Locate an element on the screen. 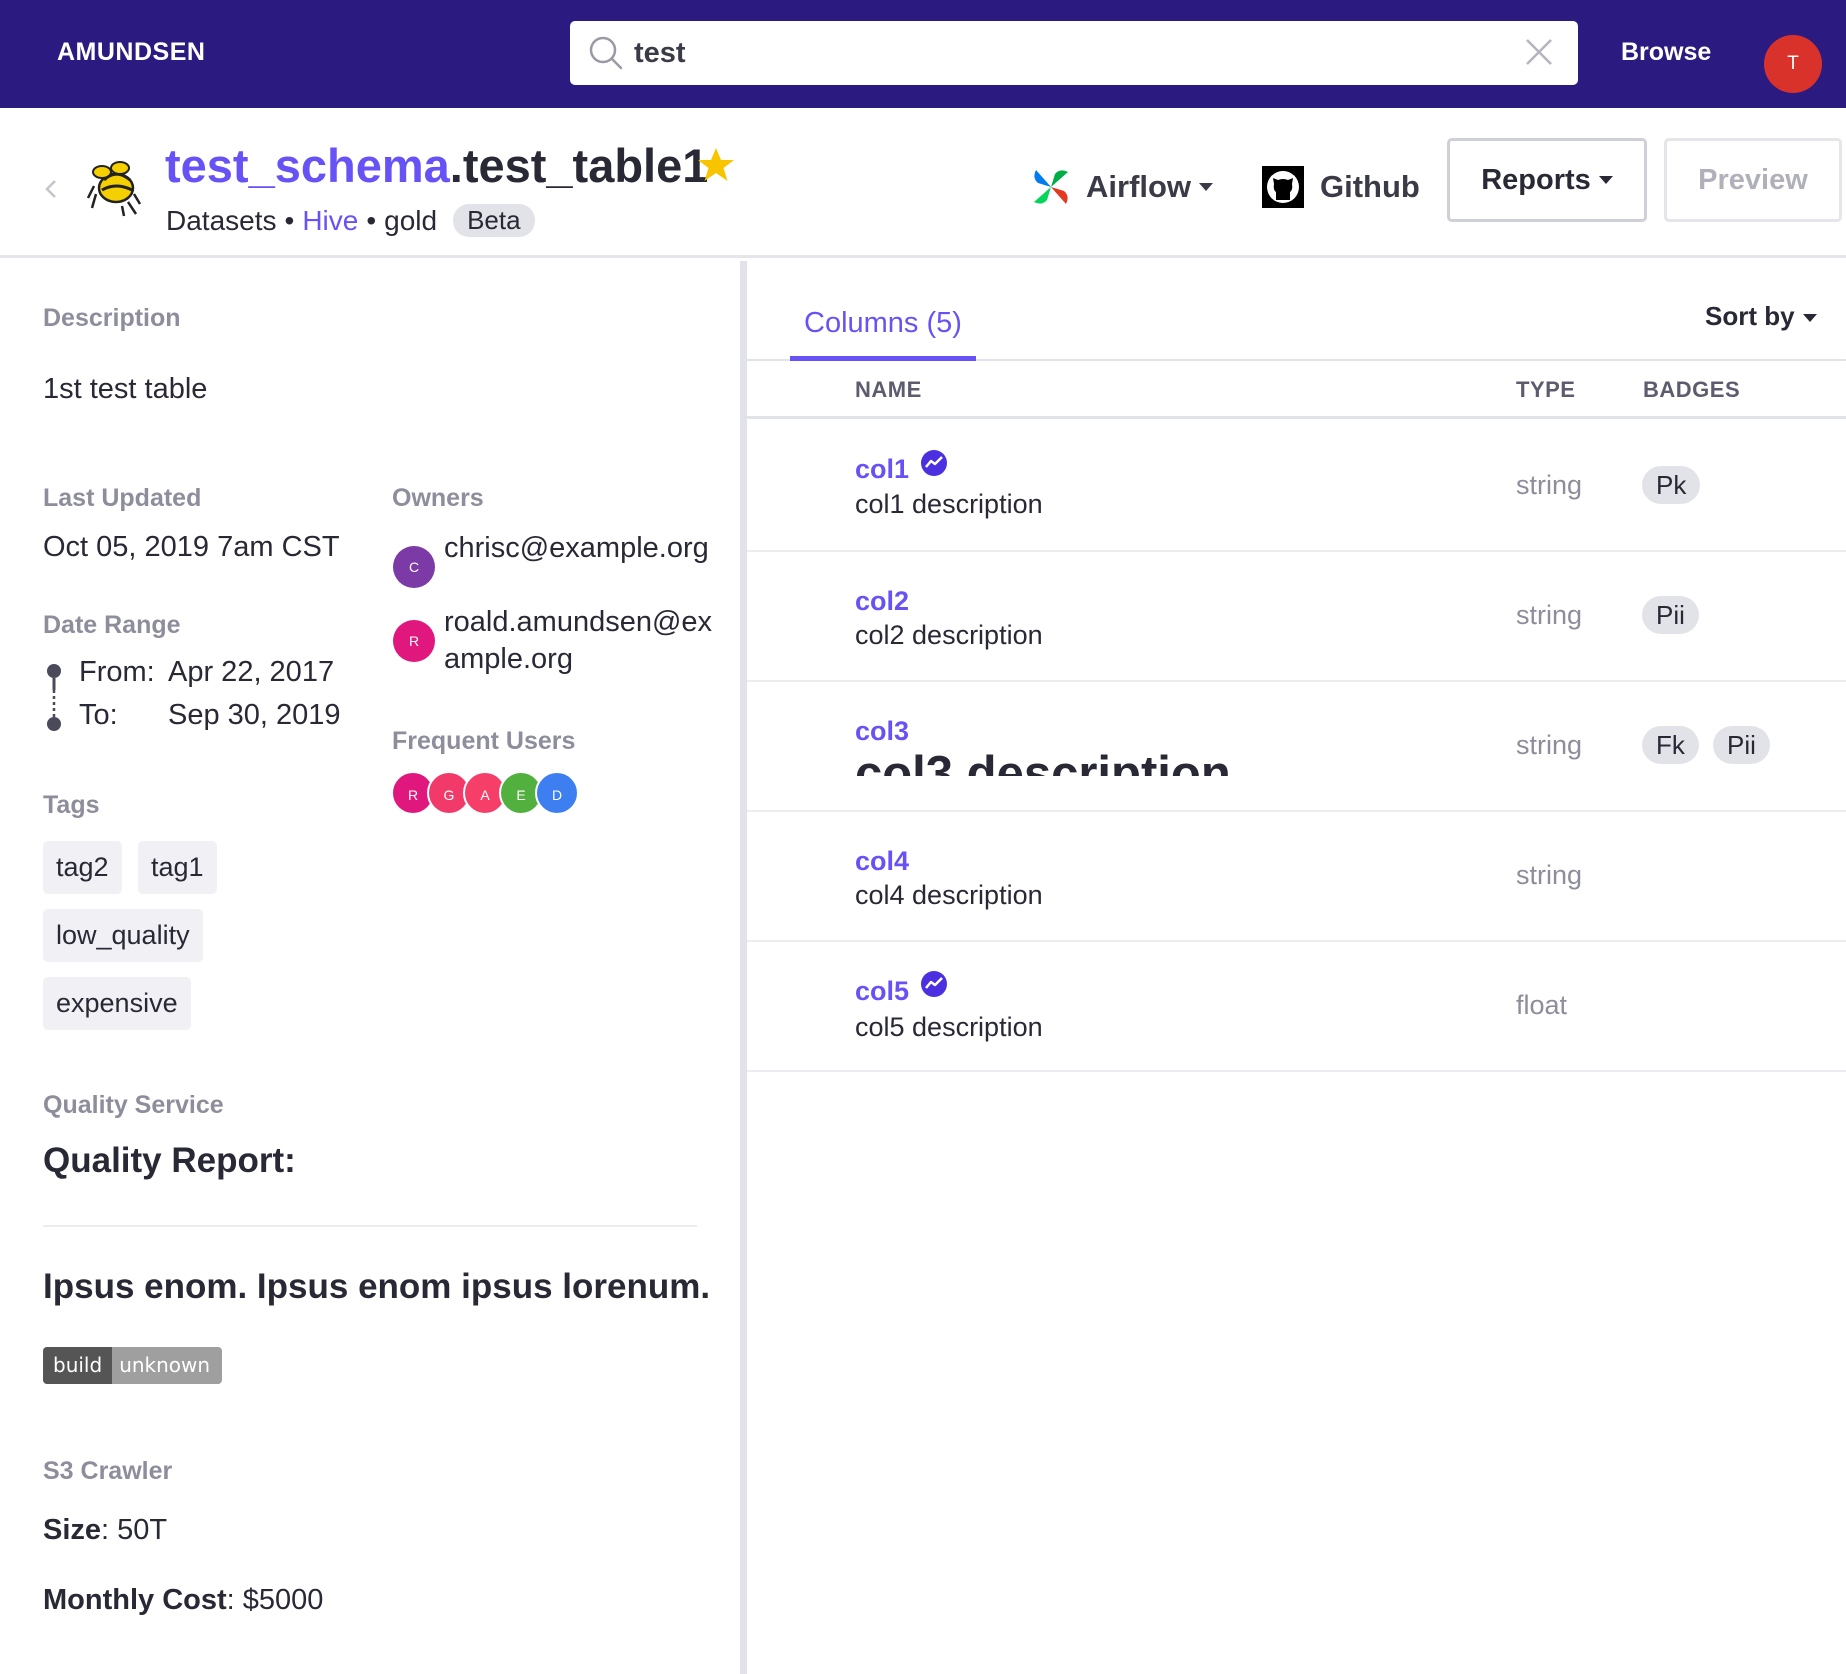 The height and width of the screenshot is (1674, 1846). quality-service-title: Quality Service is located at coordinates (133, 1105).